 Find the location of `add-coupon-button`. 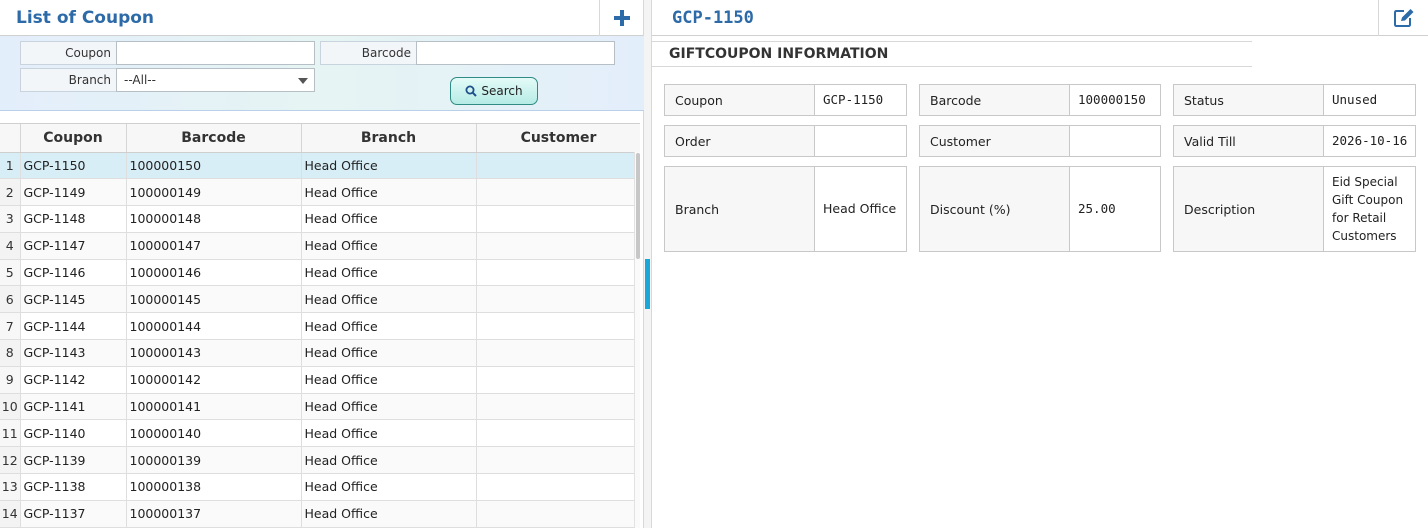

add-coupon-button is located at coordinates (621, 18).